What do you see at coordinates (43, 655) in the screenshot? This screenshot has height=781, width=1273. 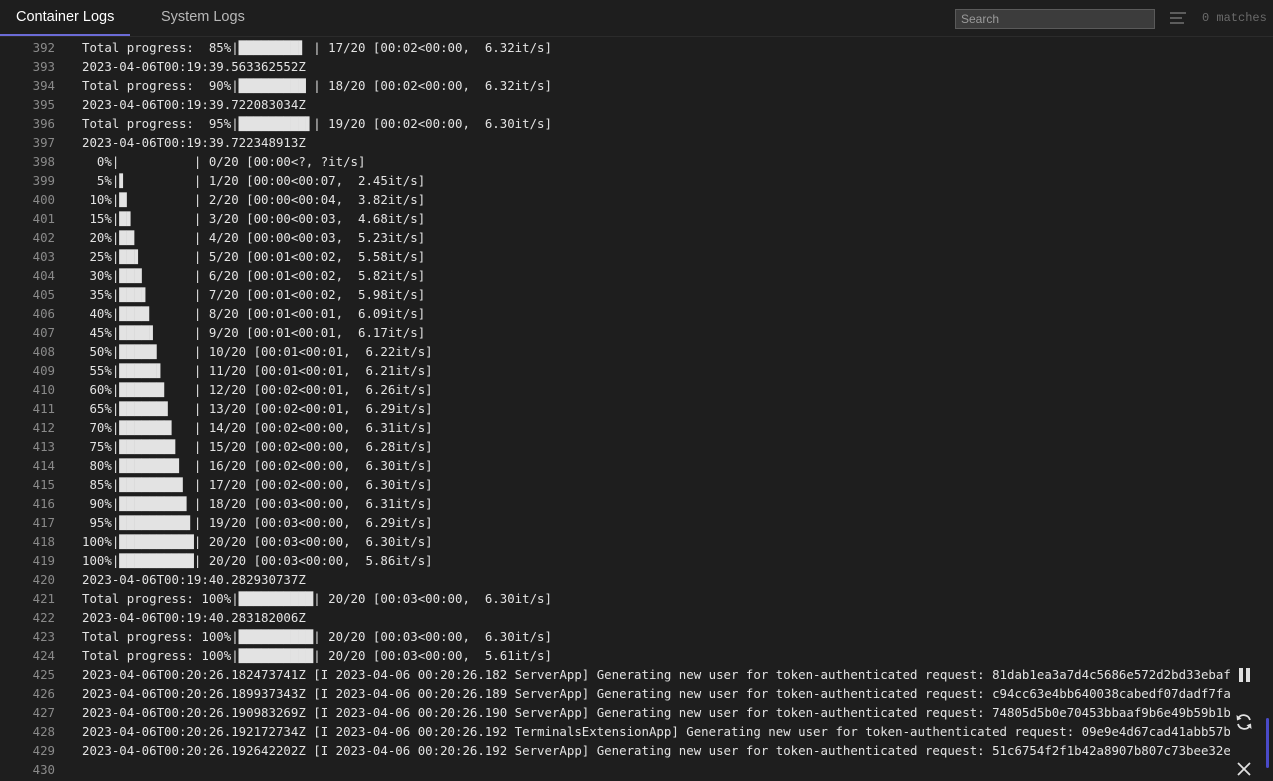 I see `line-number: 424` at bounding box center [43, 655].